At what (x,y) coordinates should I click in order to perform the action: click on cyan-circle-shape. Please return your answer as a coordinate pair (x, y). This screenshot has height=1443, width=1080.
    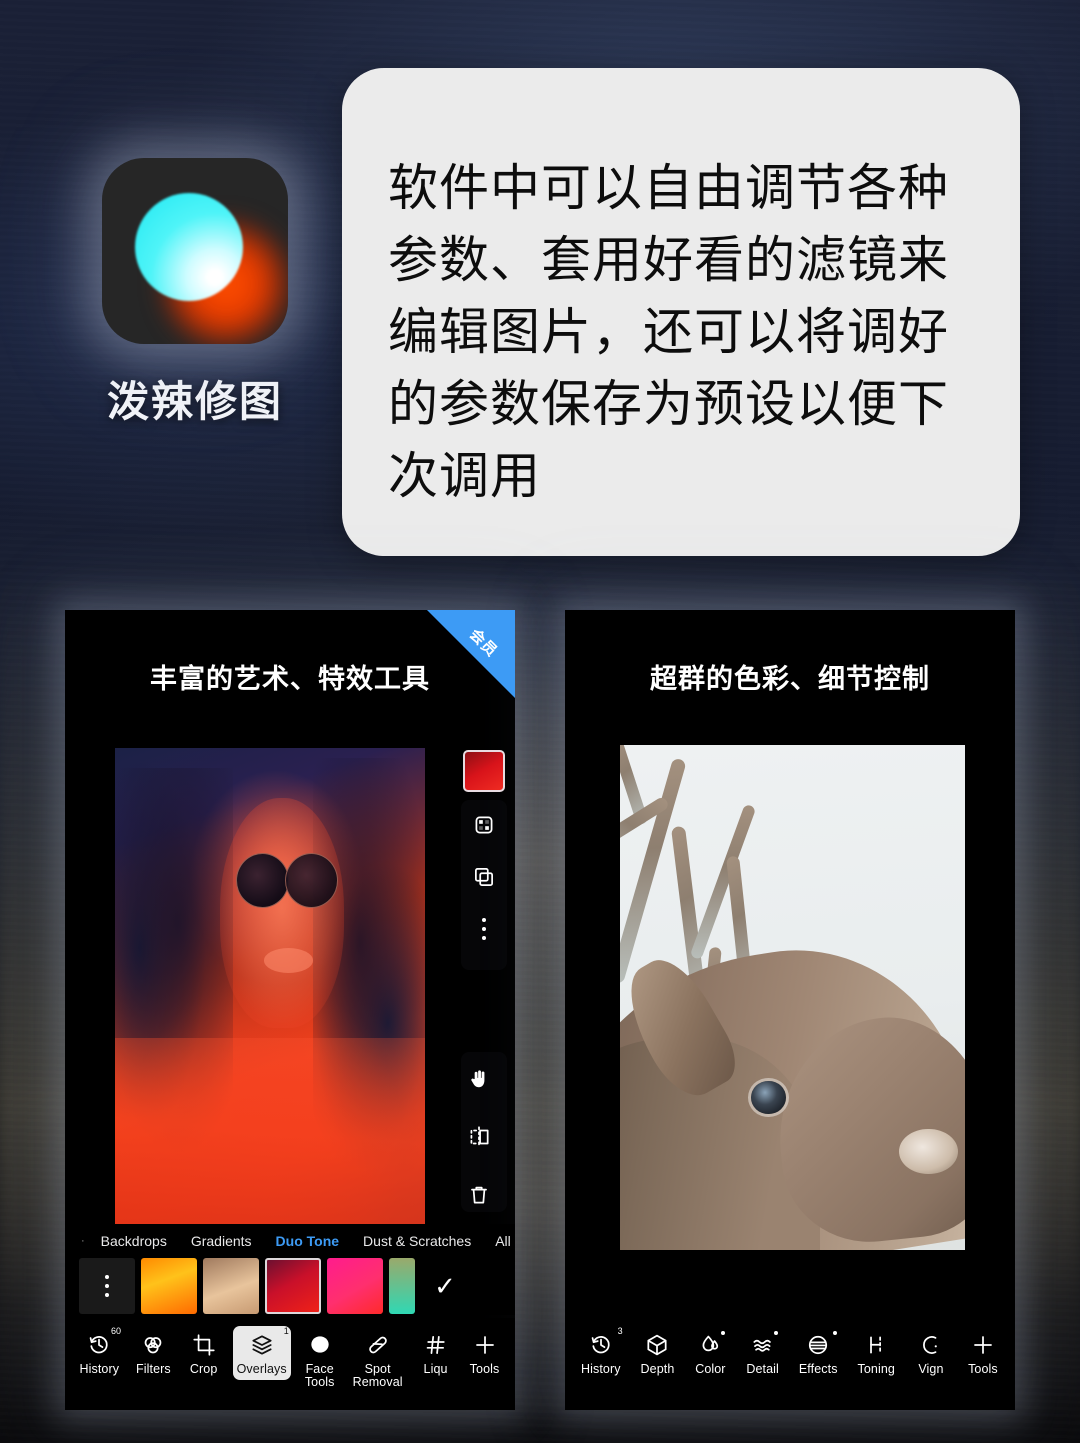
    Looking at the image, I should click on (189, 247).